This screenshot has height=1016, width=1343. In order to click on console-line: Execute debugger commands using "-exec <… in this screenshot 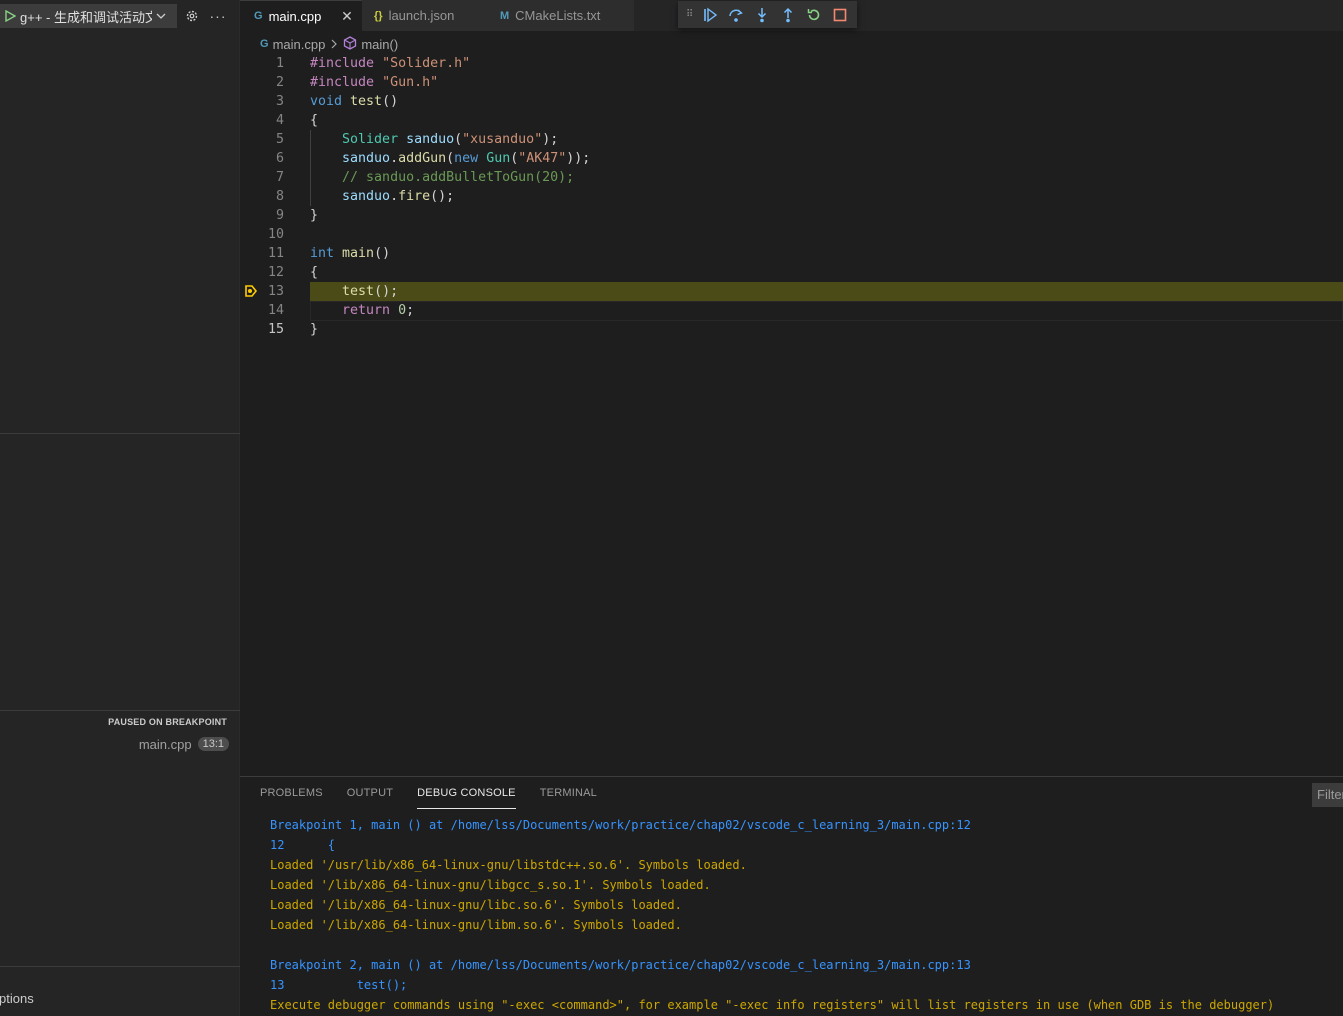, I will do `click(772, 1005)`.